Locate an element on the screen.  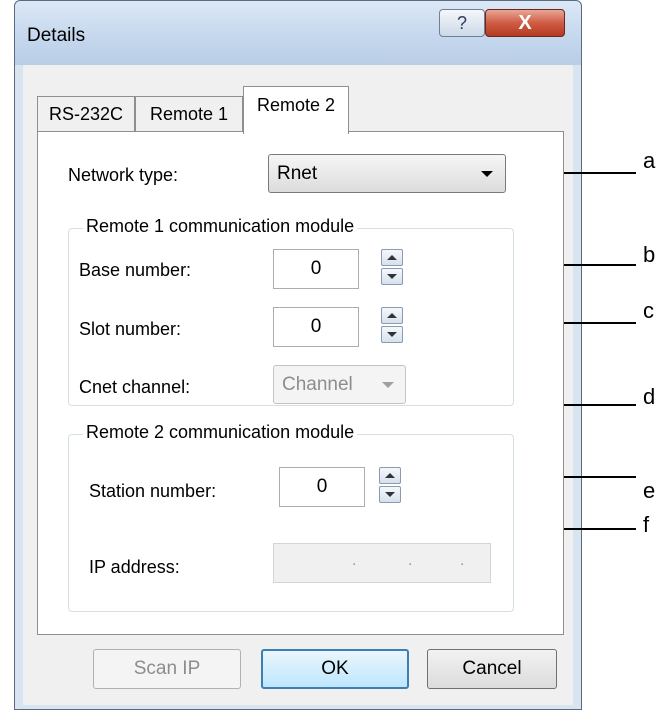
ok-button: OK is located at coordinates (335, 669).